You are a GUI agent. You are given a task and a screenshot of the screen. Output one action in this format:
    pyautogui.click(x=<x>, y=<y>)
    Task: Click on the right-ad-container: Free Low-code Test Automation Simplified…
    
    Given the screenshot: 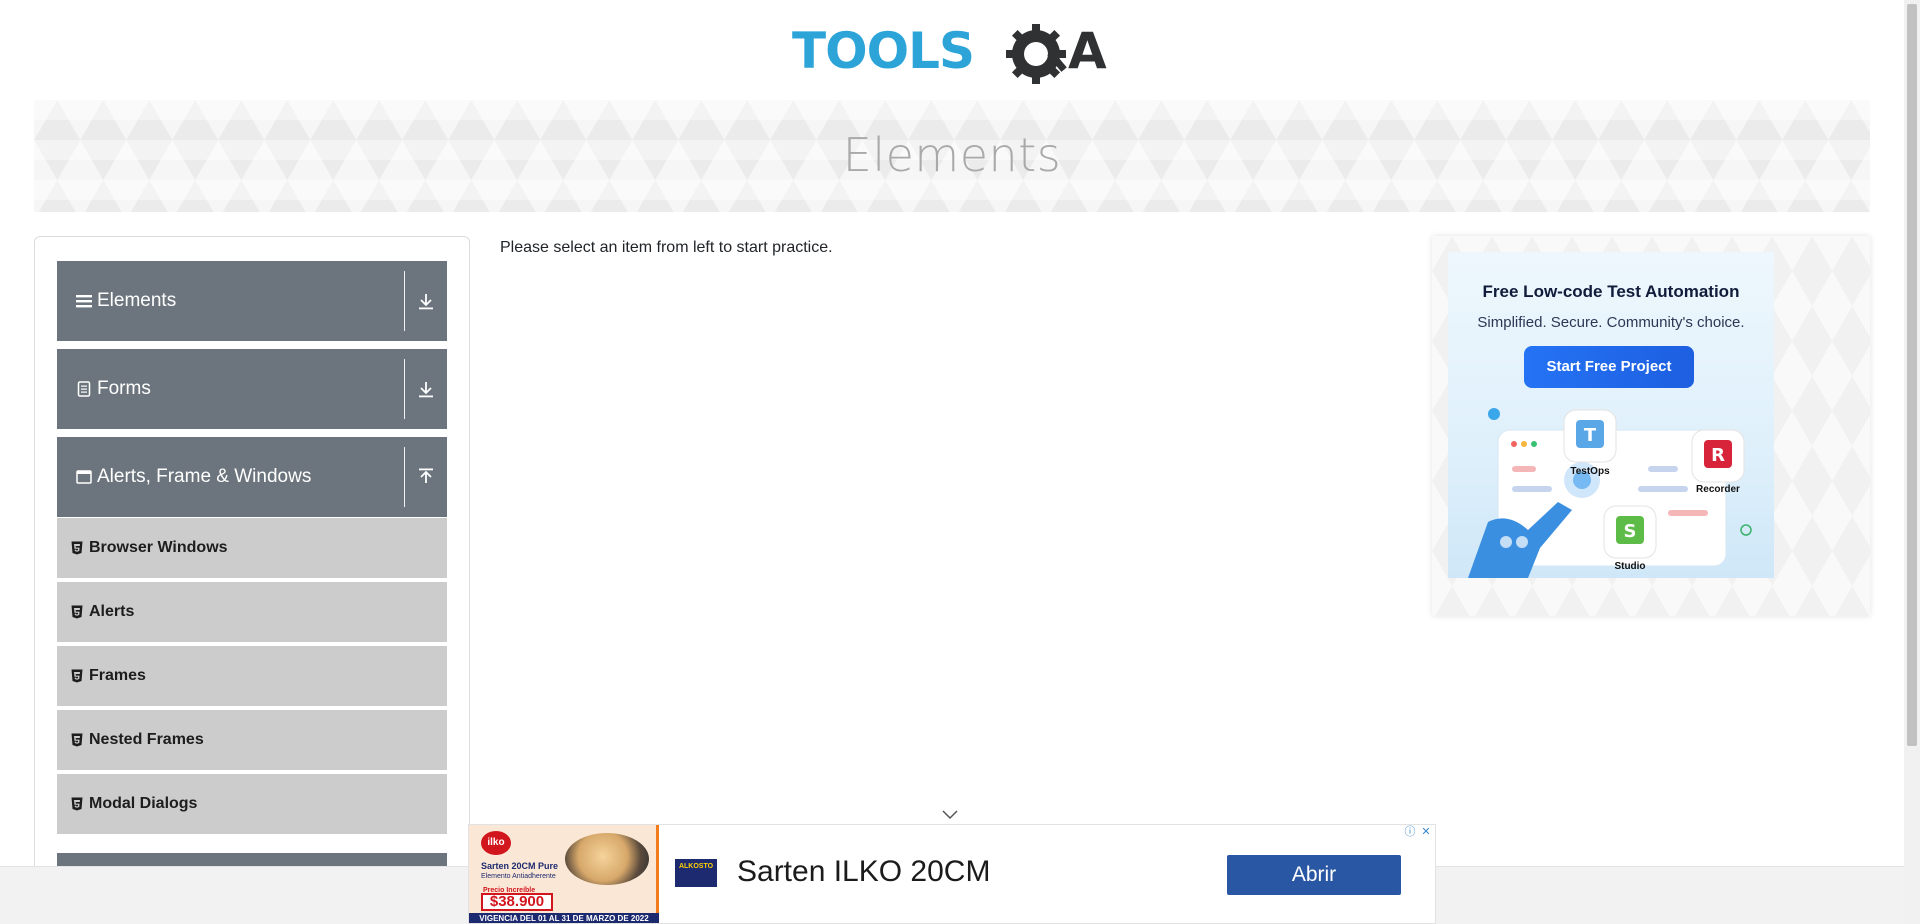 What is the action you would take?
    pyautogui.click(x=1651, y=426)
    